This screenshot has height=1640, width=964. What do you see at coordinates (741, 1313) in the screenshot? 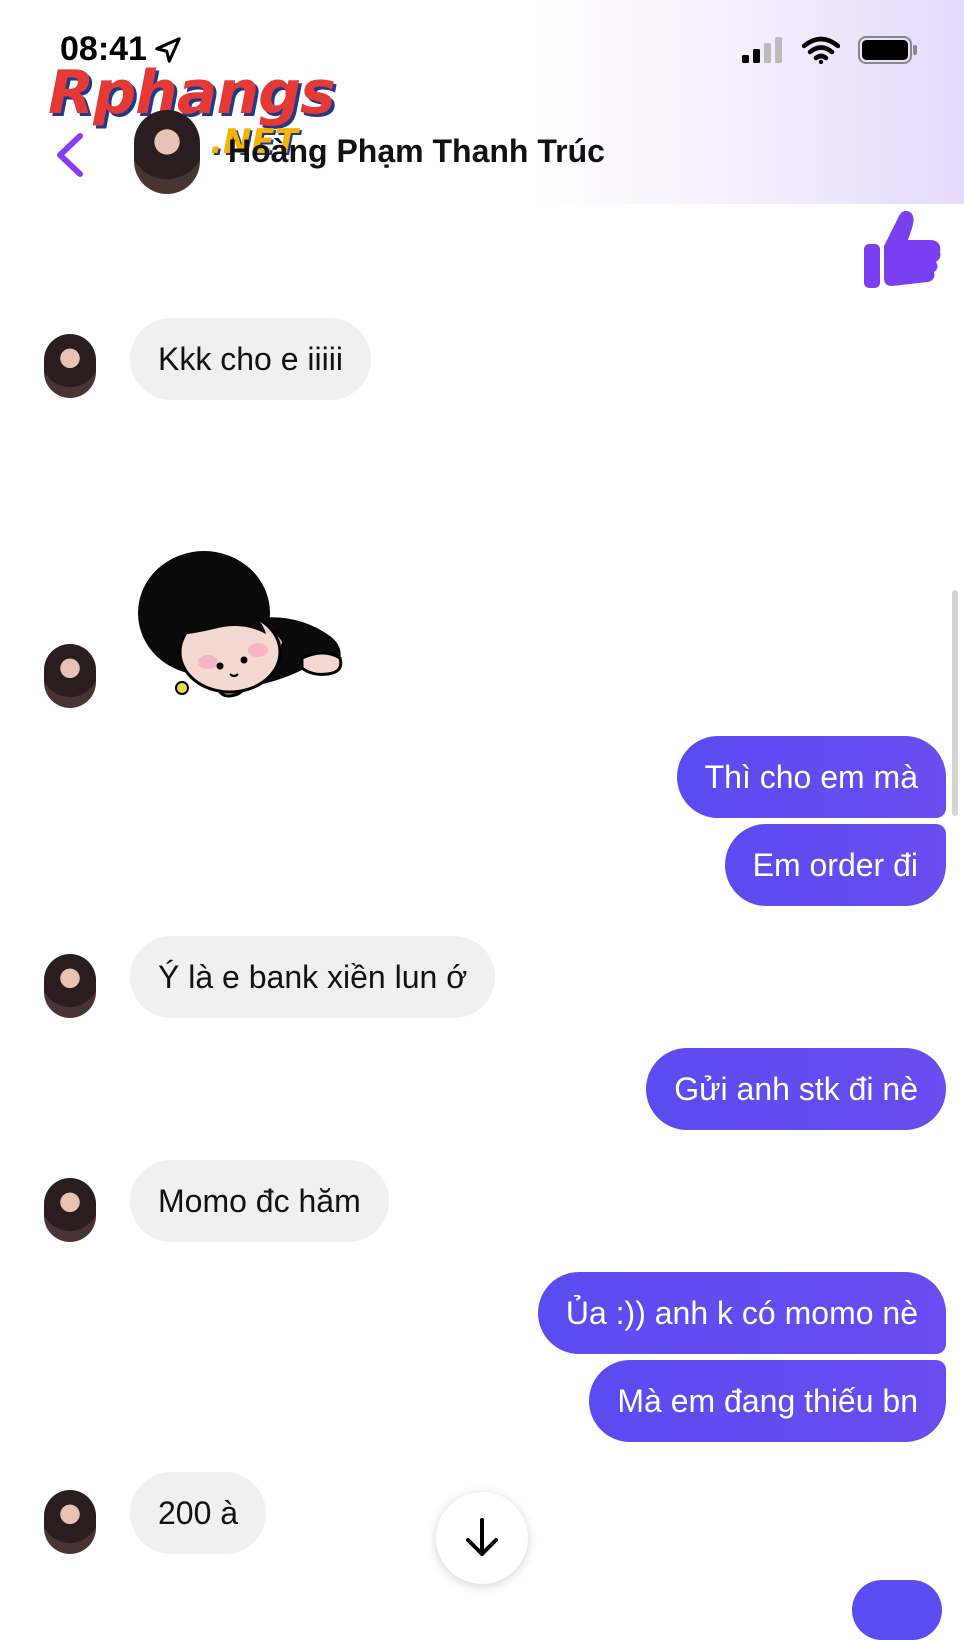
I see `message-bubble-outgoing: Ủa :)) anh k có momo nè` at bounding box center [741, 1313].